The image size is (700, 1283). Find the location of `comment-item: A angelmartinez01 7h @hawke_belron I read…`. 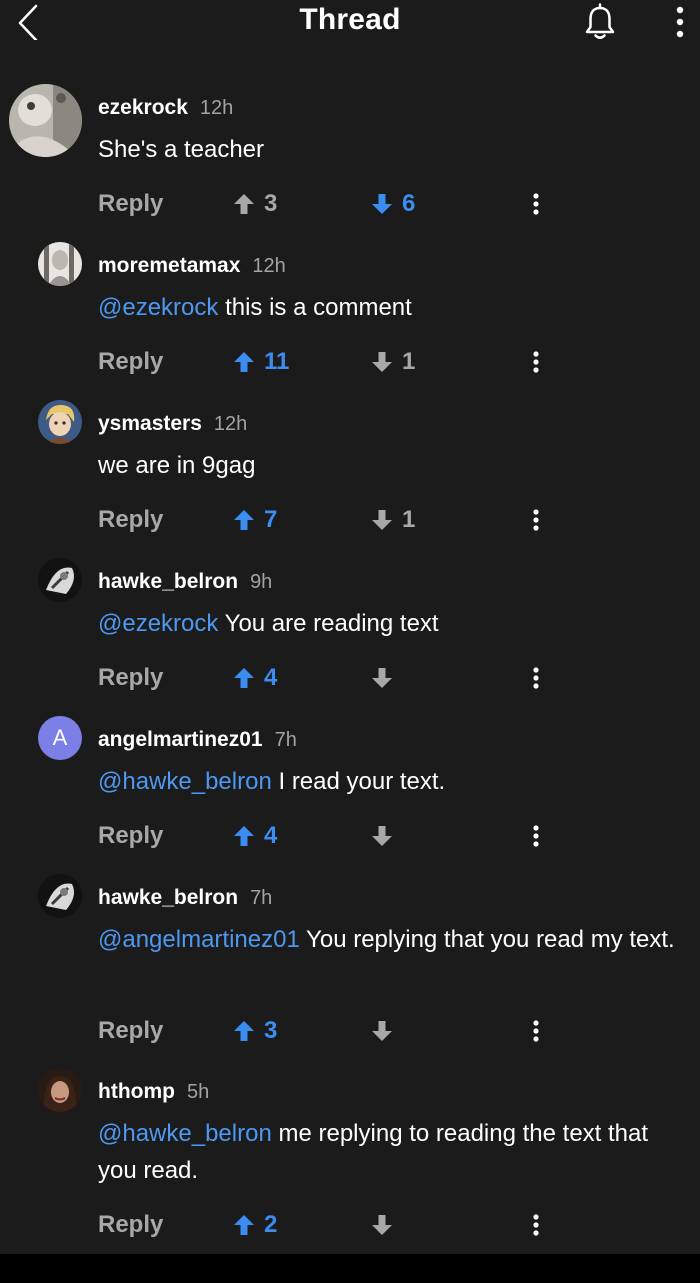

comment-item: A angelmartinez01 7h @hawke_belron I read… is located at coordinates (350, 789).